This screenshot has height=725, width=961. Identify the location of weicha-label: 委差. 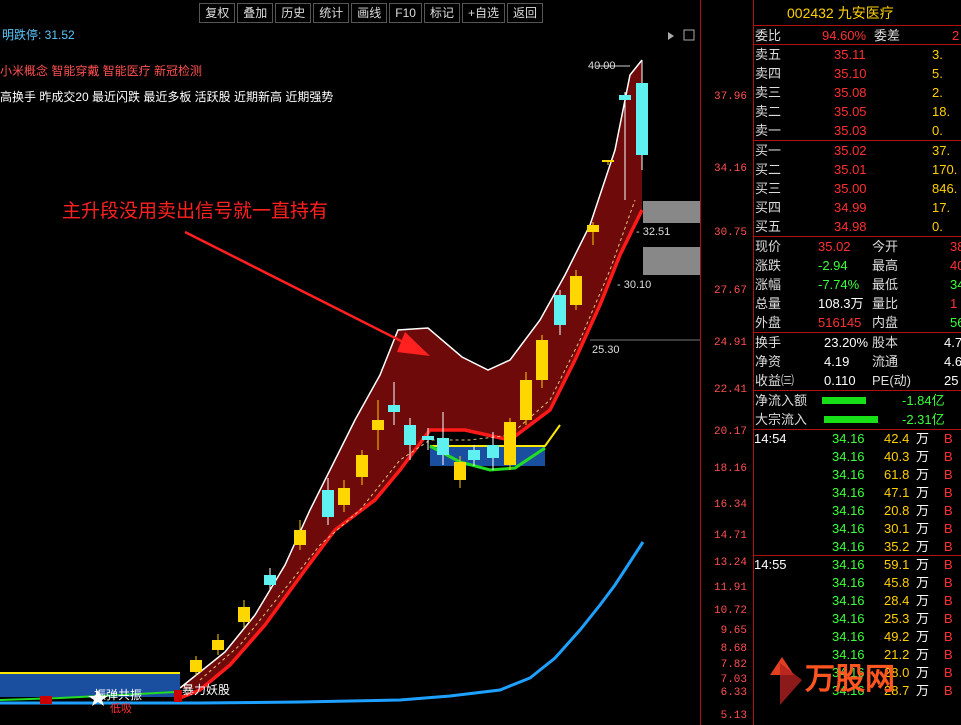
(887, 35).